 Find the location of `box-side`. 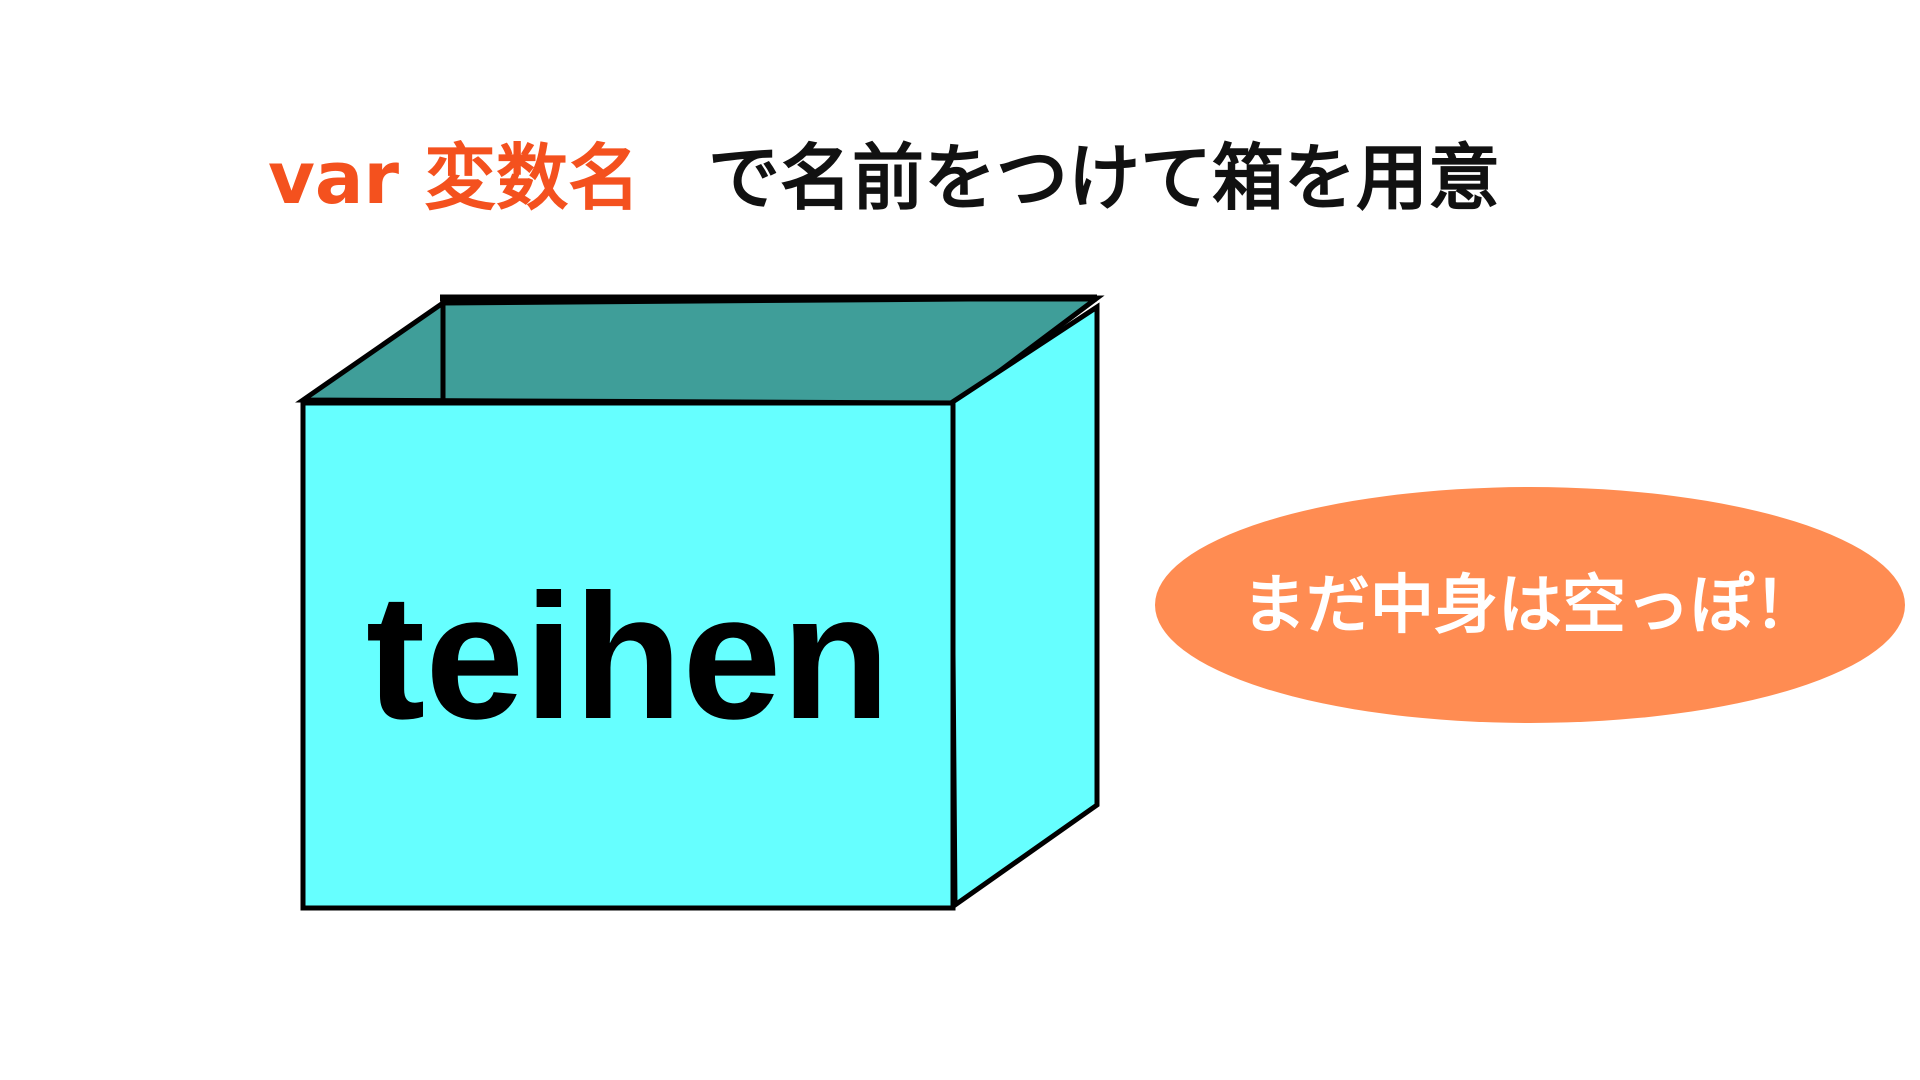

box-side is located at coordinates (1024, 606).